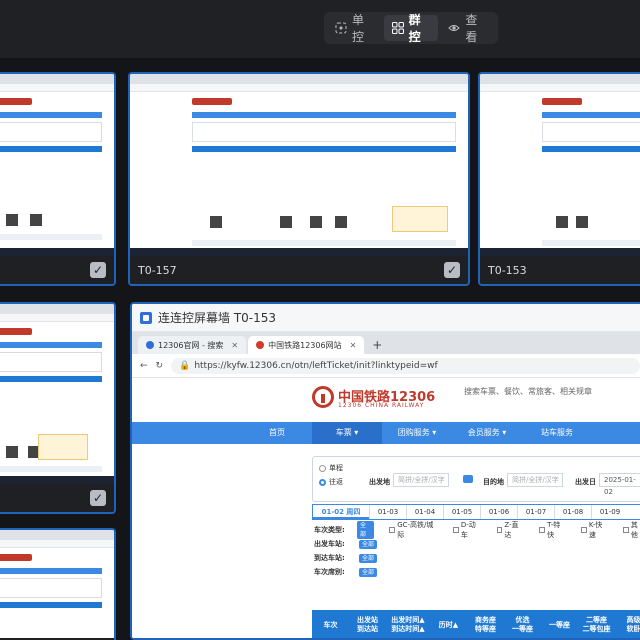  Describe the element at coordinates (535, 480) in the screenshot. I see `to-input: 简拼/全拼/汉字` at that location.